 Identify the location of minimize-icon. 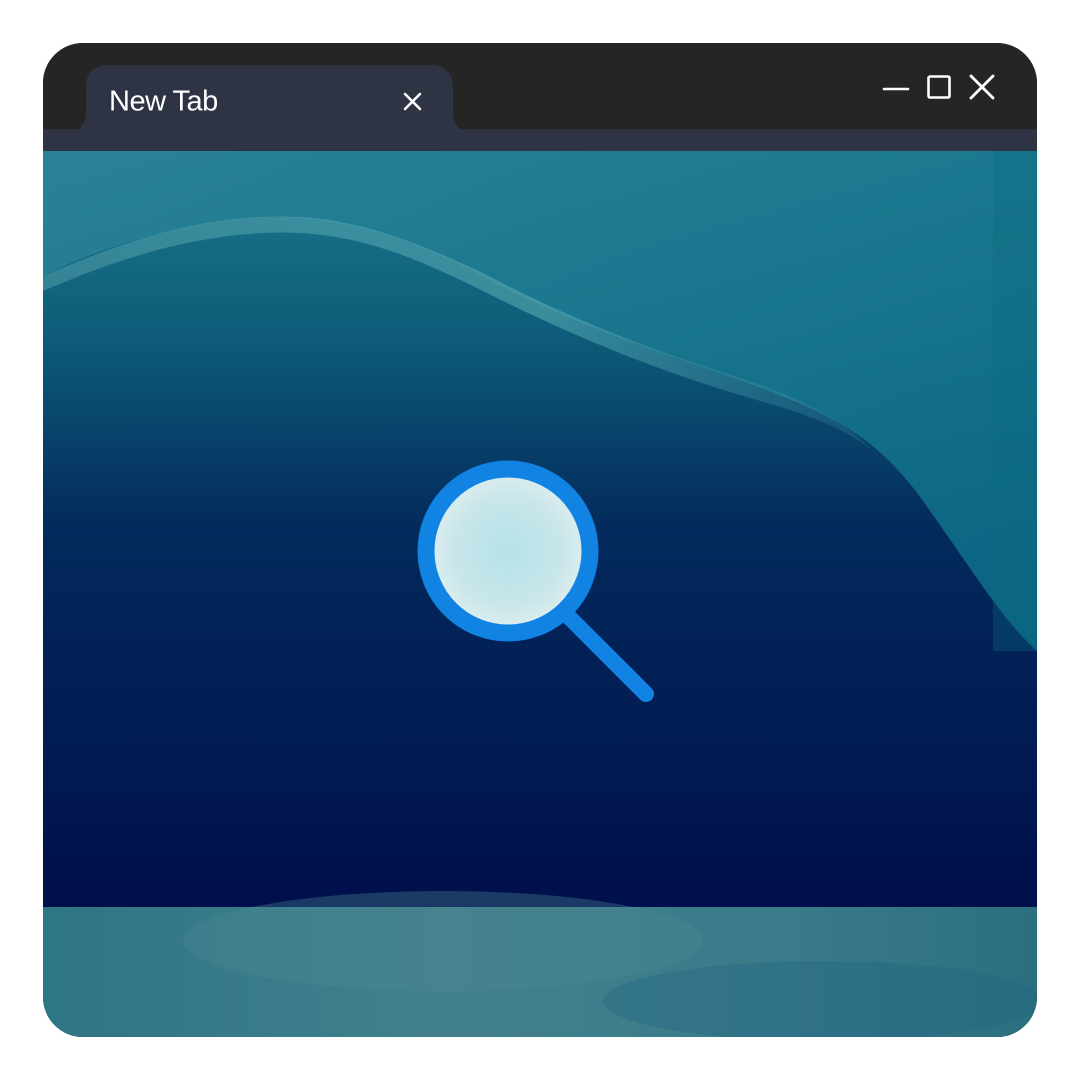
(896, 87).